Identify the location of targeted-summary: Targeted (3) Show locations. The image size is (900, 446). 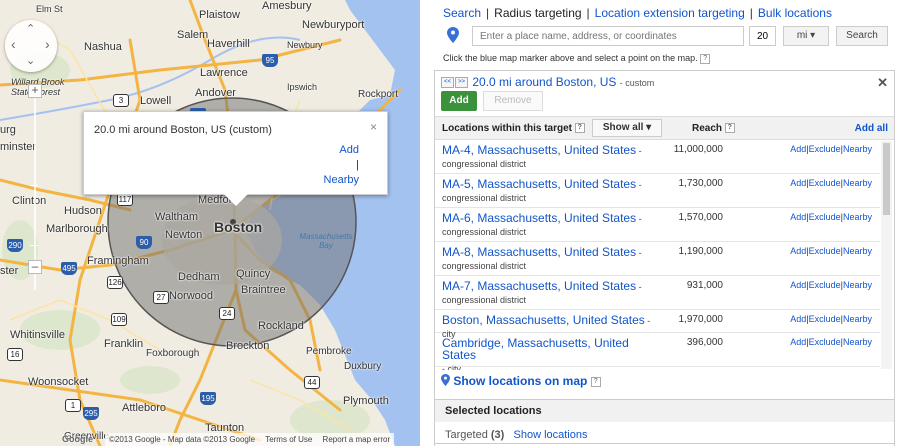
(516, 435).